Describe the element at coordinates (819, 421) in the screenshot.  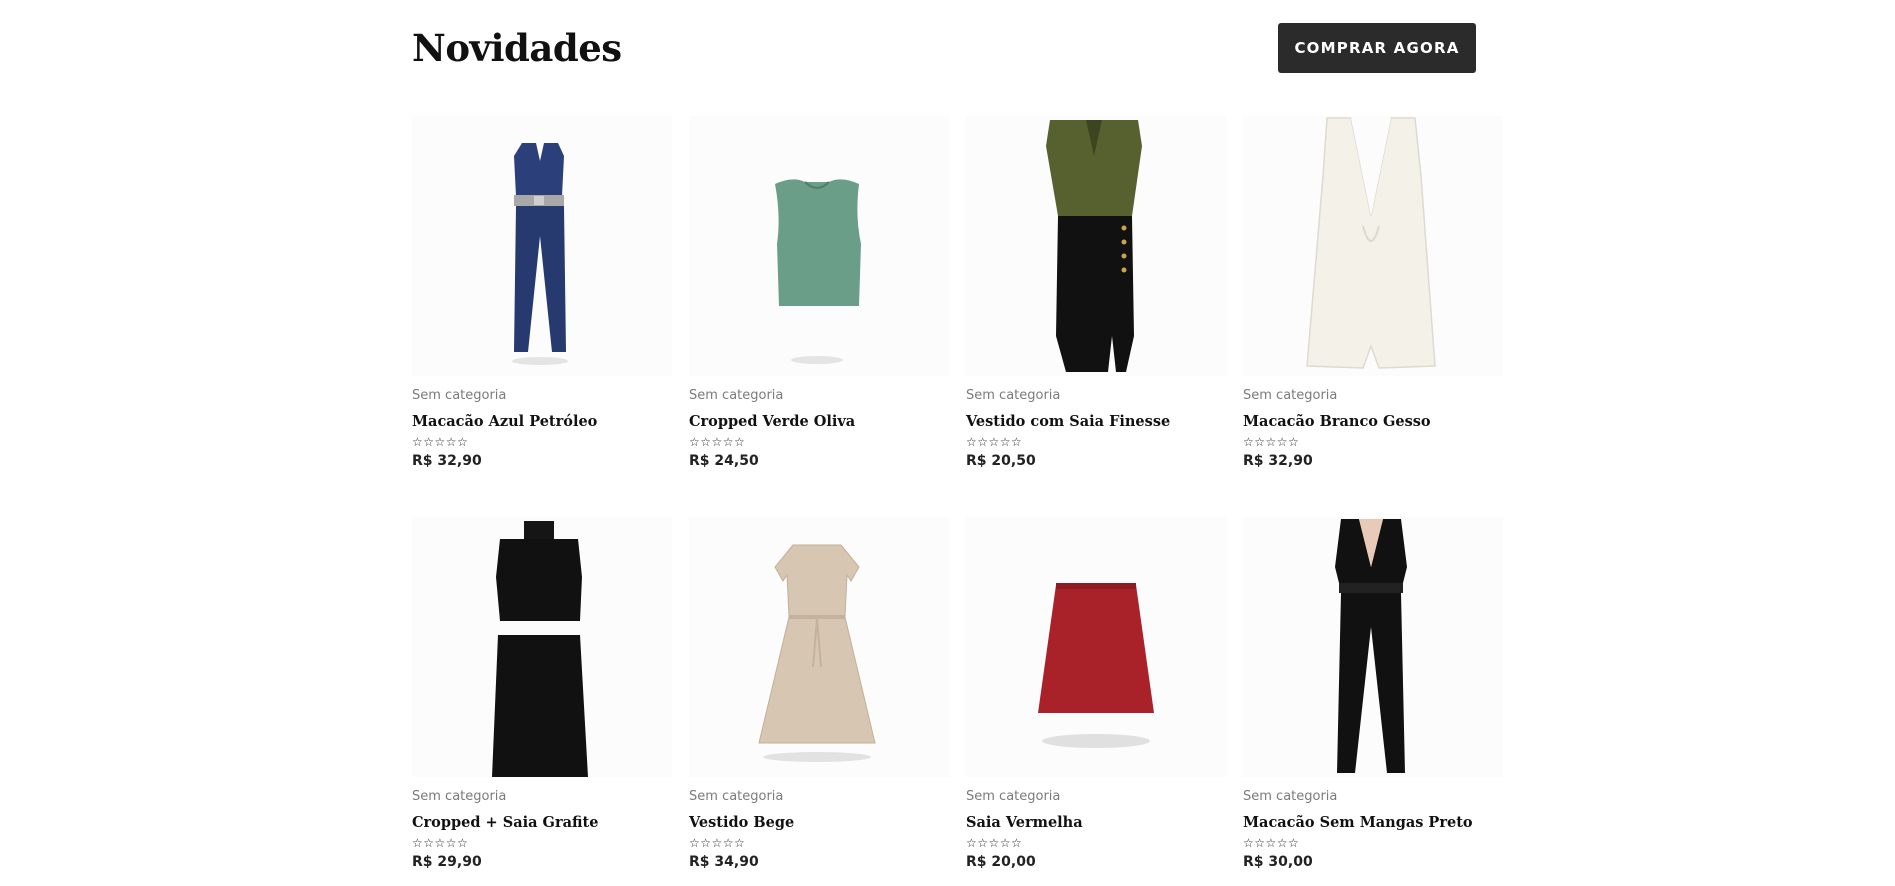
I see `product-name: Cropped Verde Oliva` at that location.